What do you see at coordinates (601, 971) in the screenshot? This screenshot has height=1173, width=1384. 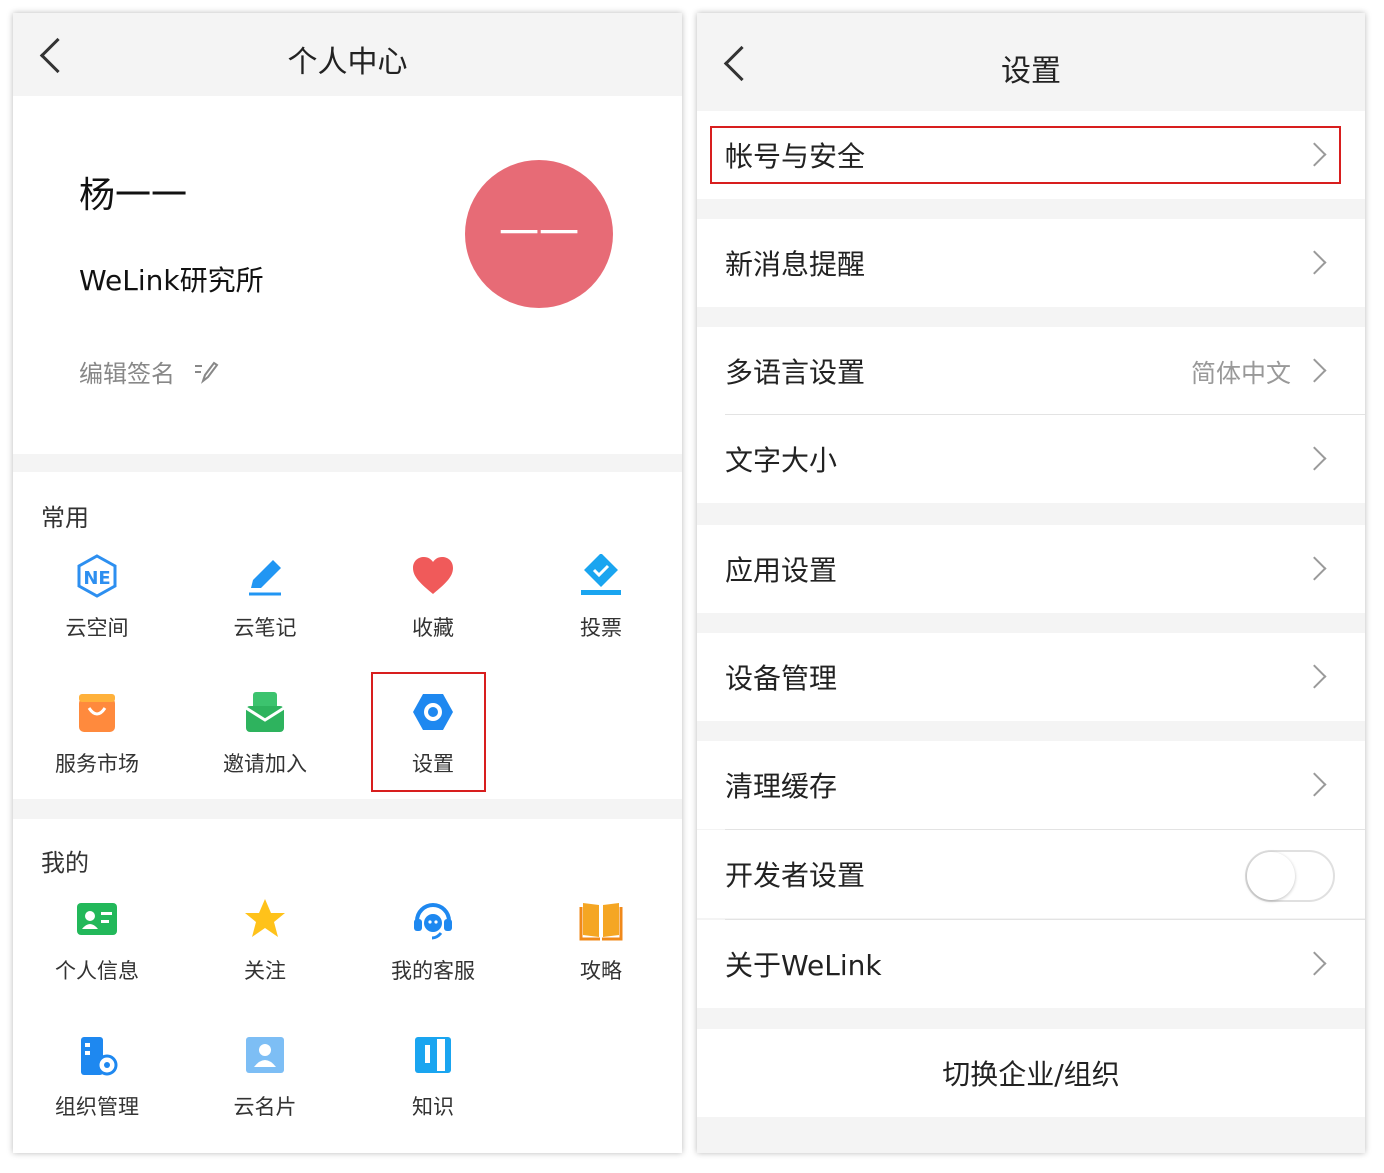 I see `grid-item-label: 攻略` at bounding box center [601, 971].